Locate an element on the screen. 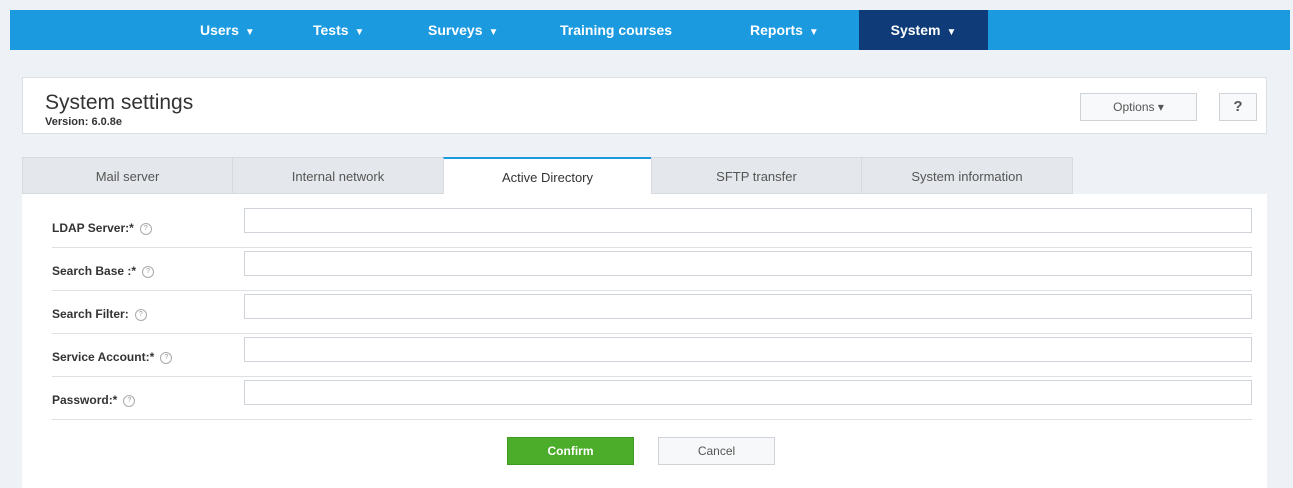 This screenshot has height=488, width=1293. form-row-search-base: Search Base :*? is located at coordinates (652, 270).